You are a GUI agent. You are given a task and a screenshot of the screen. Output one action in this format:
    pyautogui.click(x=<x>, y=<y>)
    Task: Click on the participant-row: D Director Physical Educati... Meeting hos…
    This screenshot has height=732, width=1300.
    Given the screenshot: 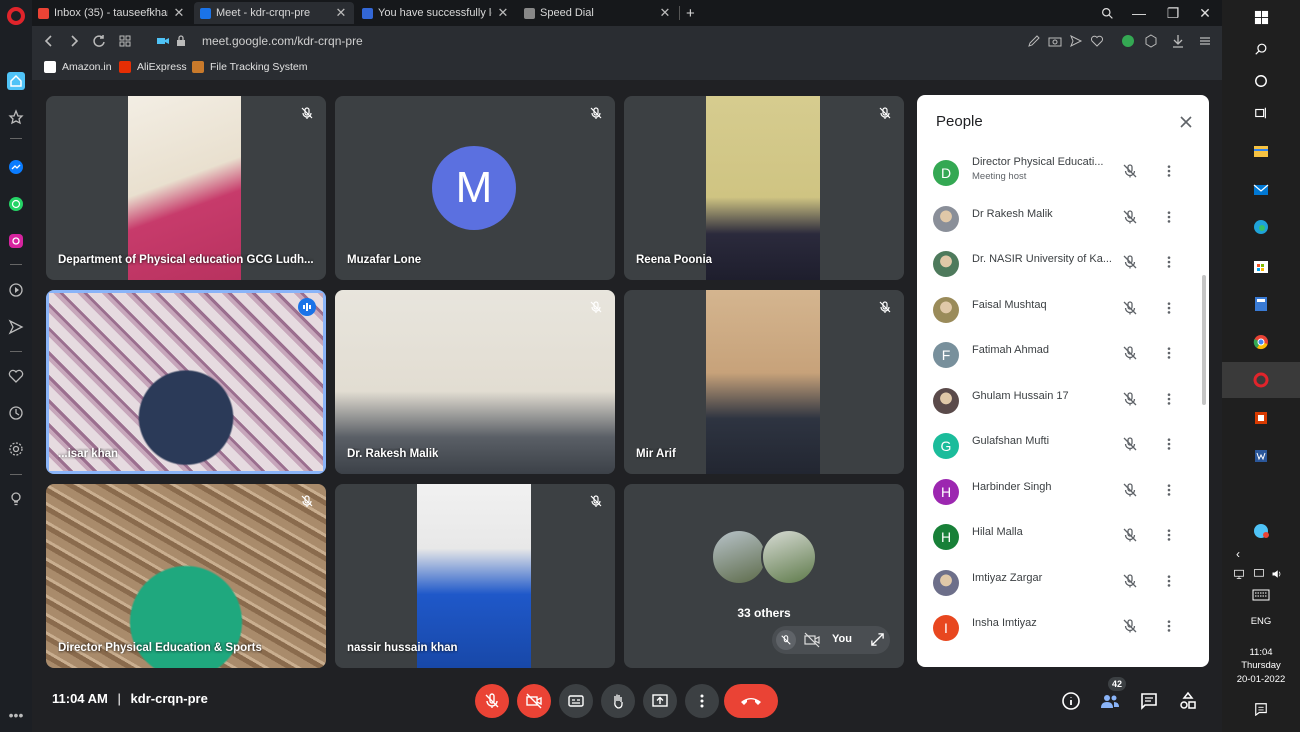 What is the action you would take?
    pyautogui.click(x=1063, y=174)
    